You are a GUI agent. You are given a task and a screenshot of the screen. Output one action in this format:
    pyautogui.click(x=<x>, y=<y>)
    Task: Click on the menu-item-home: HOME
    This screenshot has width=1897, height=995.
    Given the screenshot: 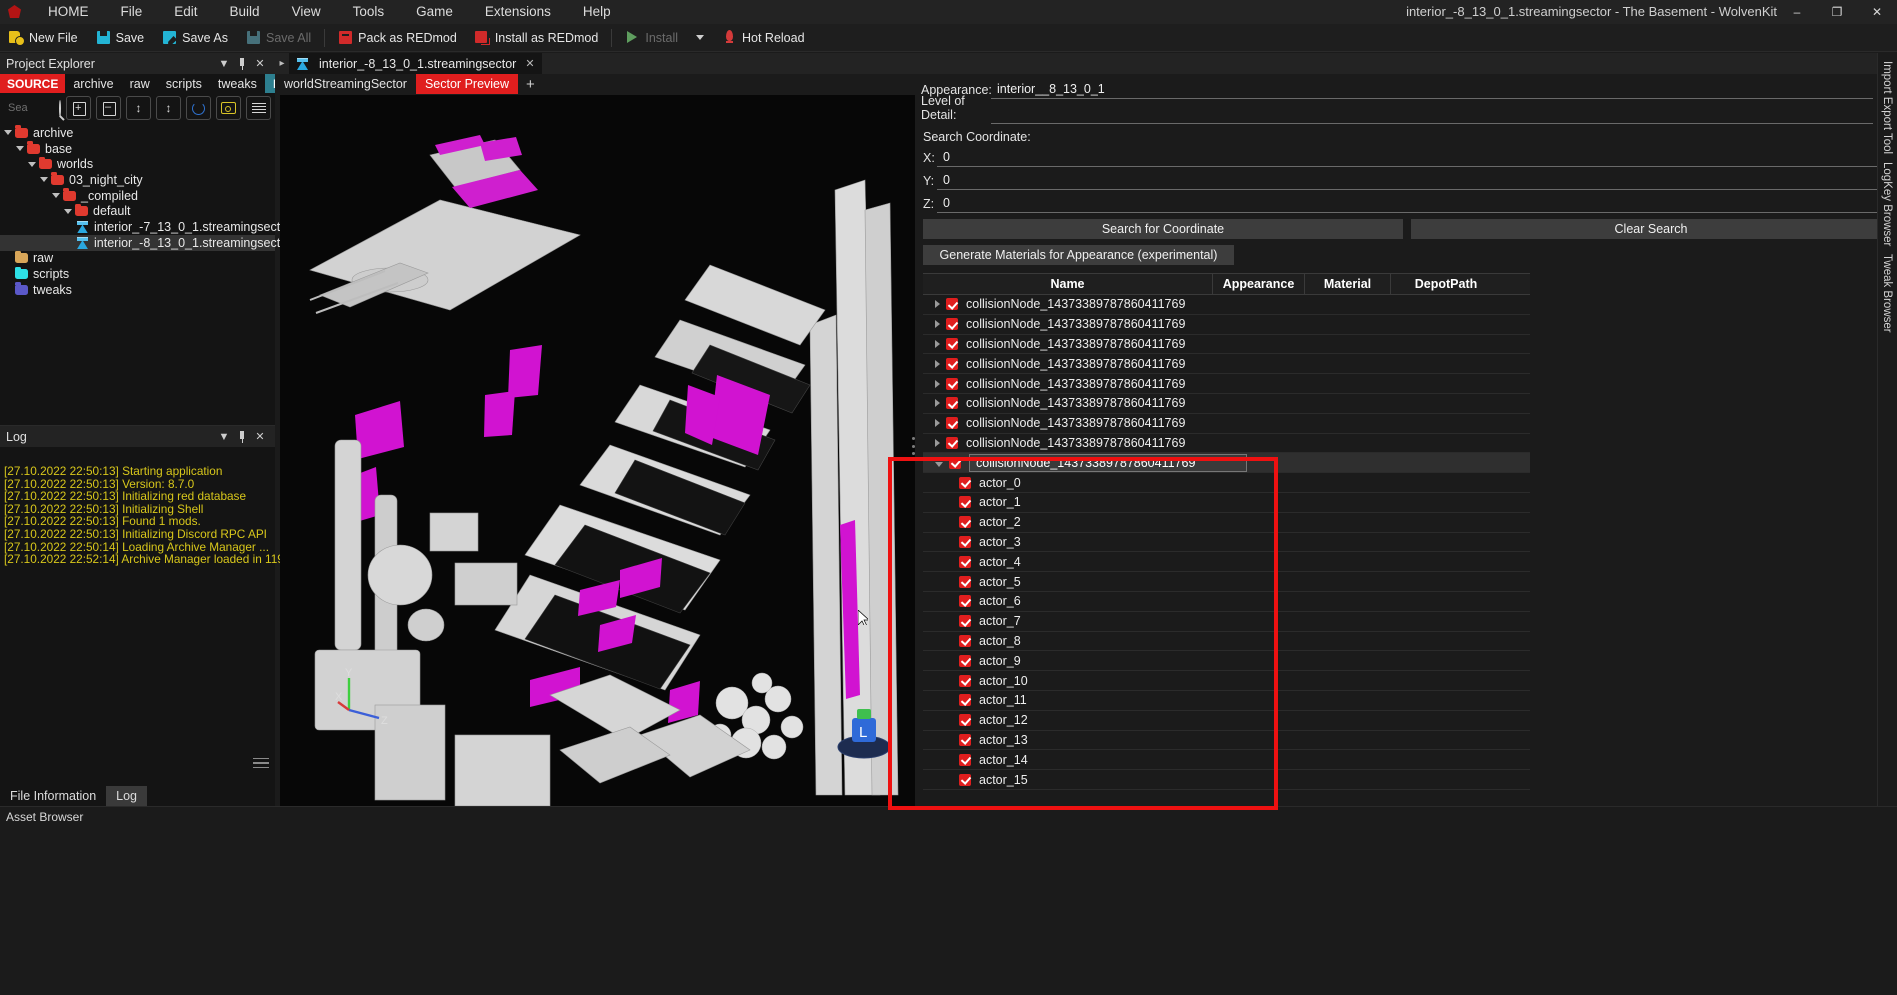 What is the action you would take?
    pyautogui.click(x=68, y=12)
    